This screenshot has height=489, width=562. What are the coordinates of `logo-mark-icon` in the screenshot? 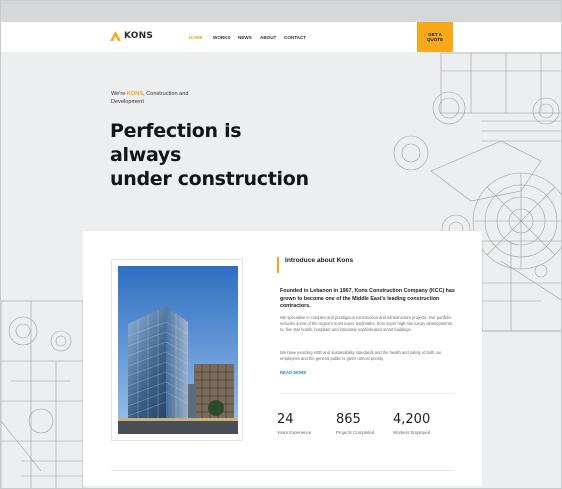 It's located at (115, 36).